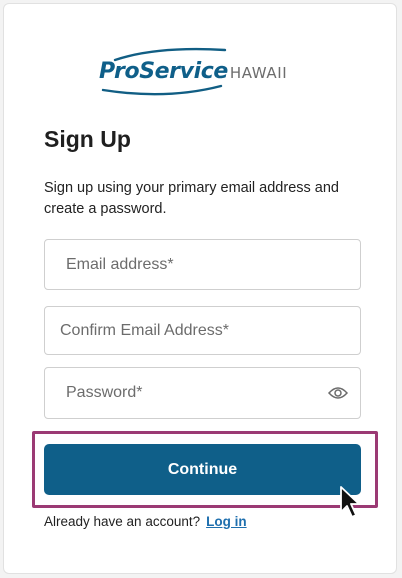  I want to click on proservice-hawaii-logo: ProService HAWAII, so click(209, 75).